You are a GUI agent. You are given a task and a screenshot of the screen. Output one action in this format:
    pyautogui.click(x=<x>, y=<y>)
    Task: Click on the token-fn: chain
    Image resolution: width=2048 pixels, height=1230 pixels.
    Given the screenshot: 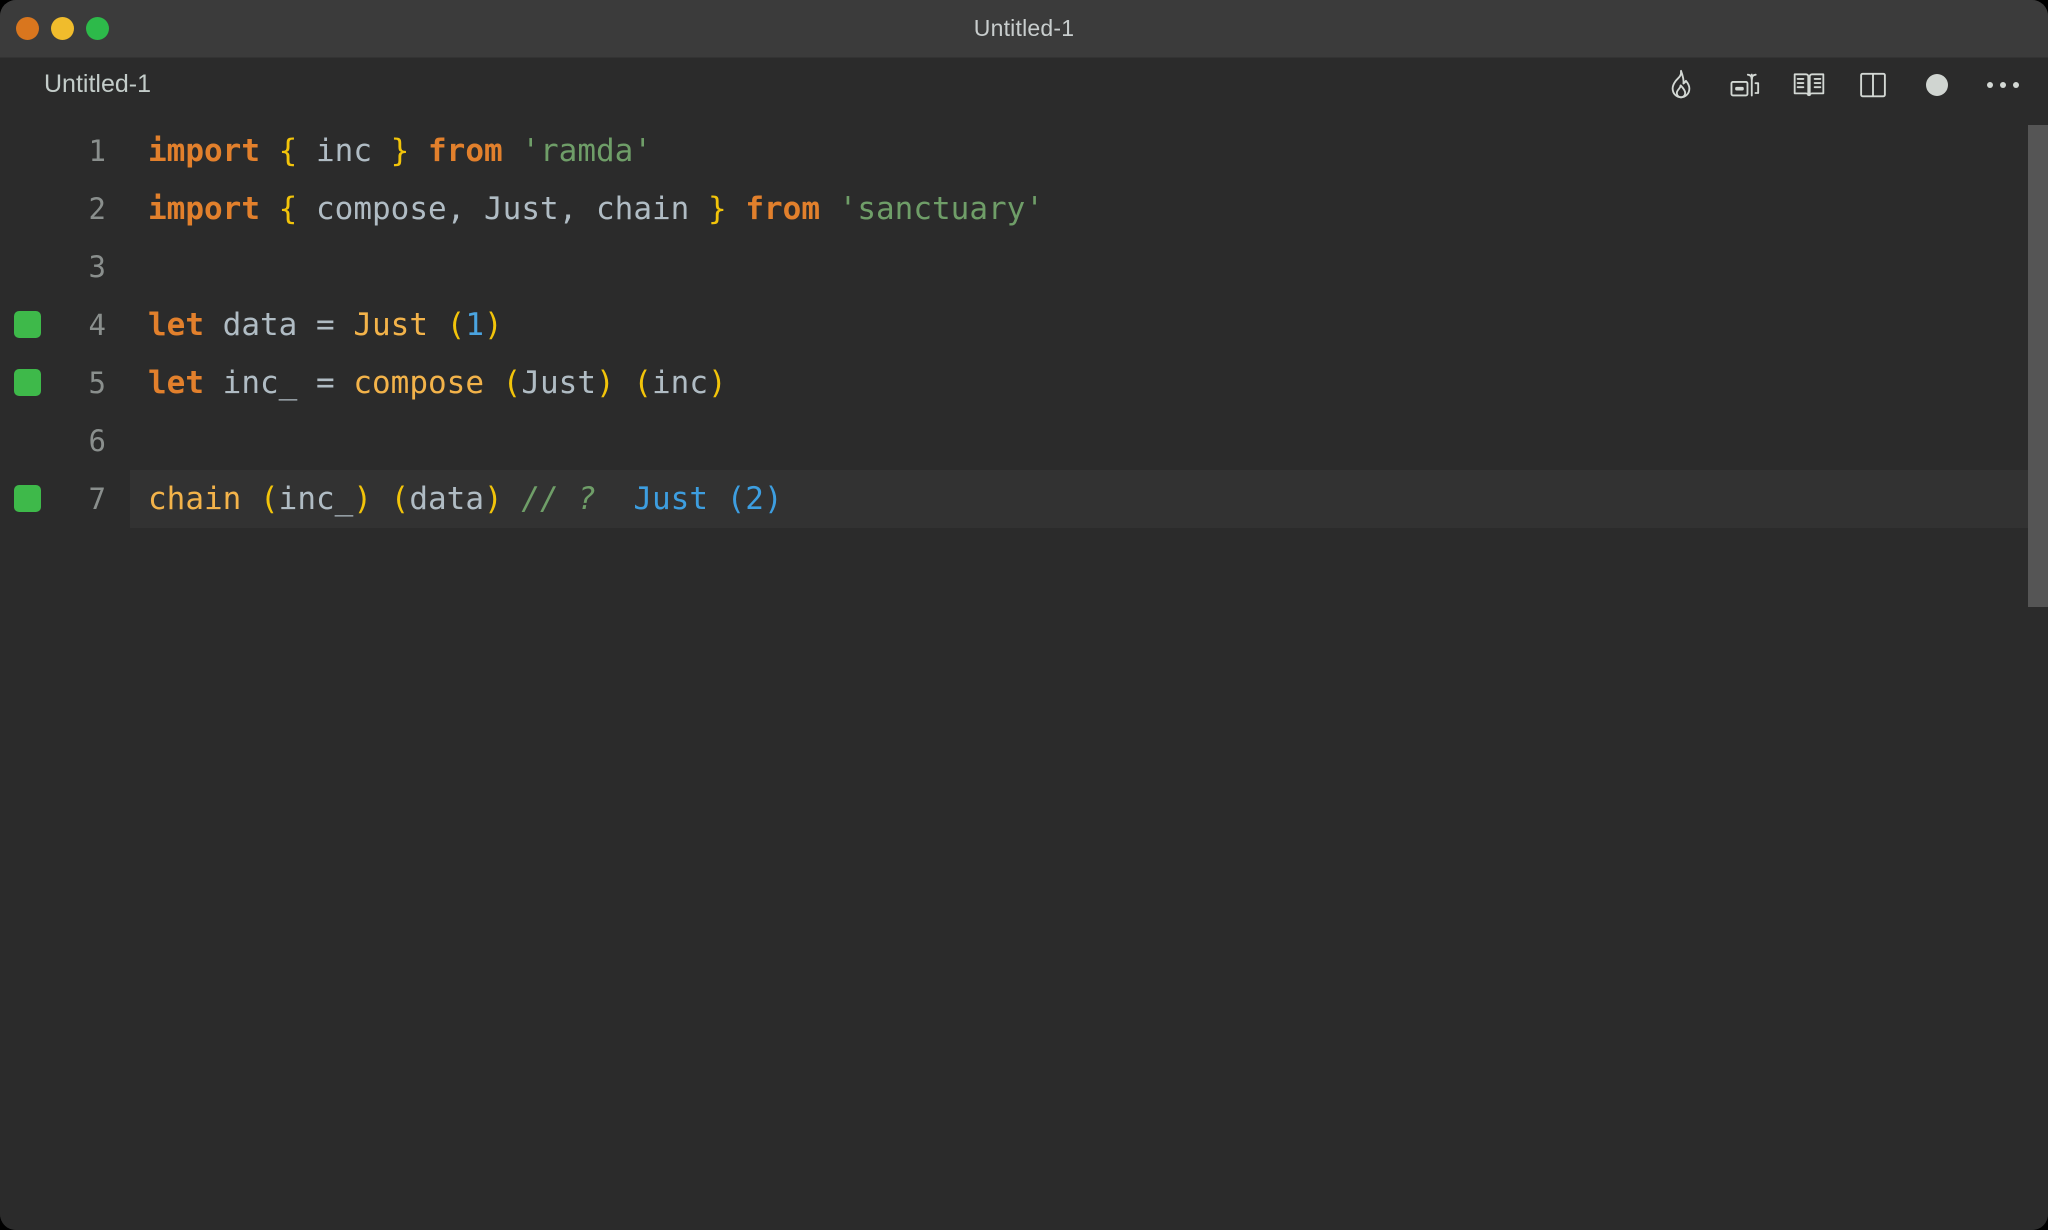 What is the action you would take?
    pyautogui.click(x=195, y=499)
    